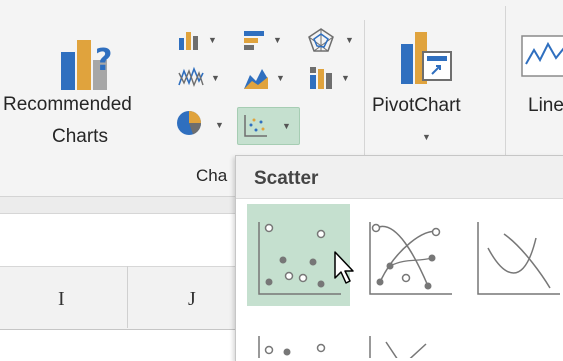 This screenshot has width=563, height=361. Describe the element at coordinates (254, 40) in the screenshot. I see `bar-chart-icon` at that location.